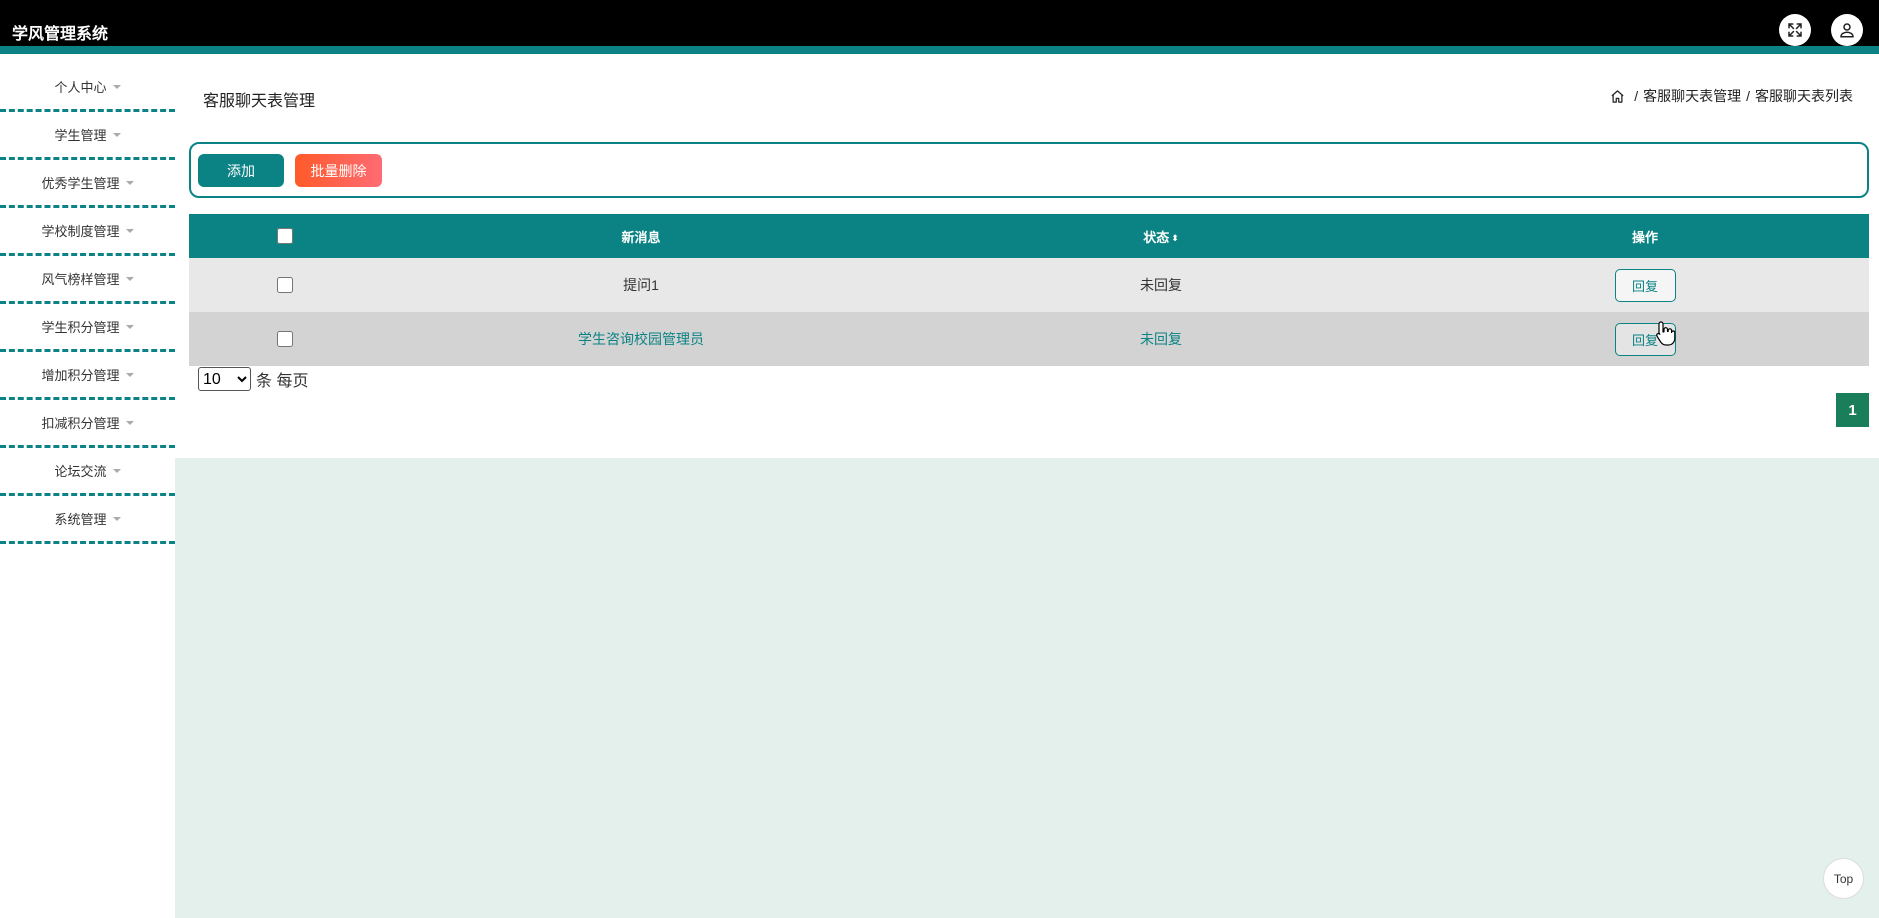 This screenshot has height=918, width=1879. Describe the element at coordinates (87, 328) in the screenshot. I see `sidebar-item-student-points: 学生积分管理` at that location.